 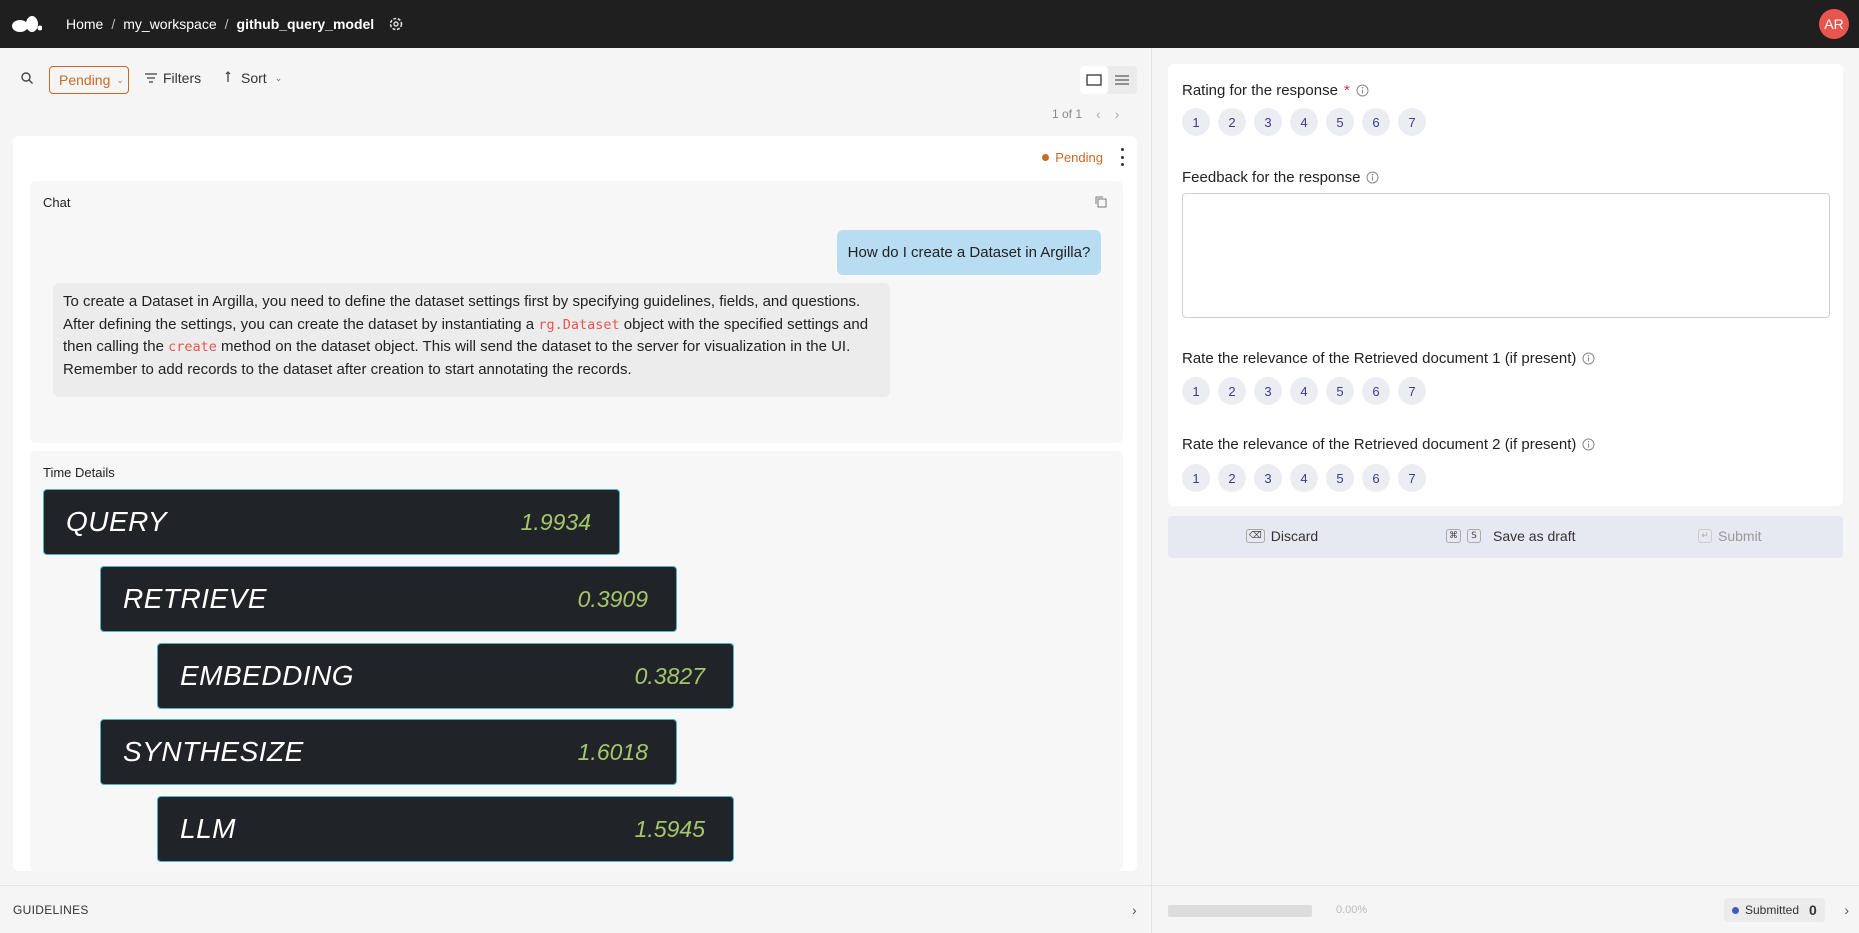 What do you see at coordinates (575, 79) in the screenshot?
I see `records-toolbar: Pending ⌄ Filters Sort ⌄` at bounding box center [575, 79].